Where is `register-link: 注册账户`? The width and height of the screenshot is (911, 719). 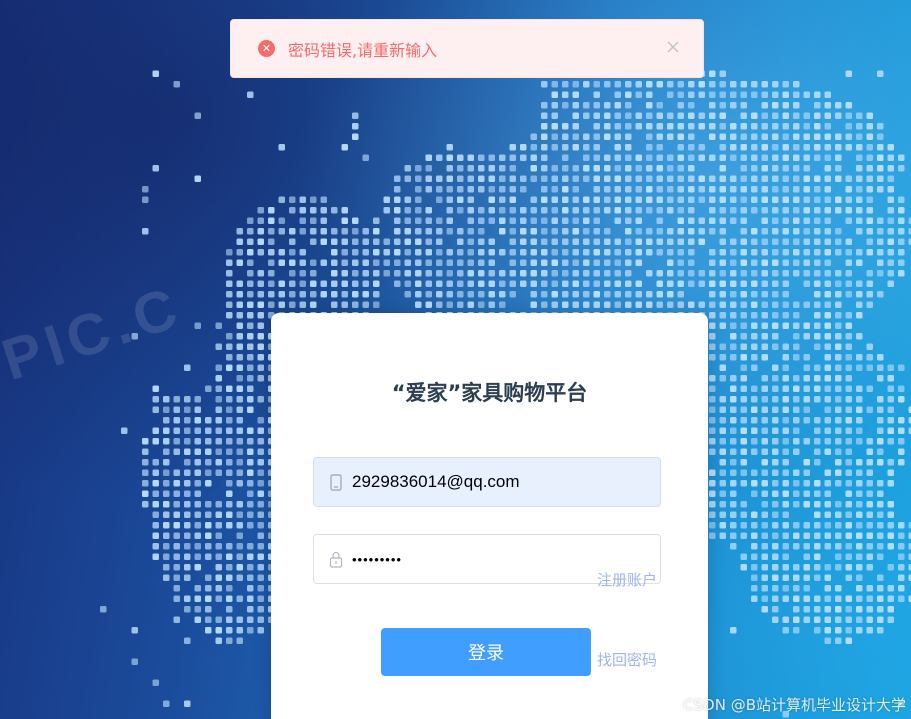
register-link: 注册账户 is located at coordinates (627, 579).